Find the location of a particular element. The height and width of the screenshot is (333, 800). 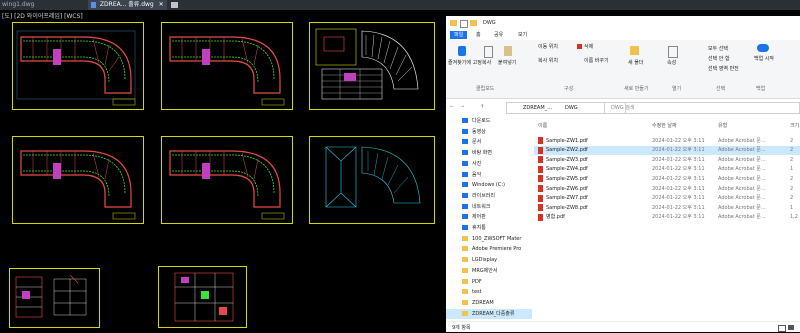

nav-item: ZDREAM is located at coordinates (489, 303).